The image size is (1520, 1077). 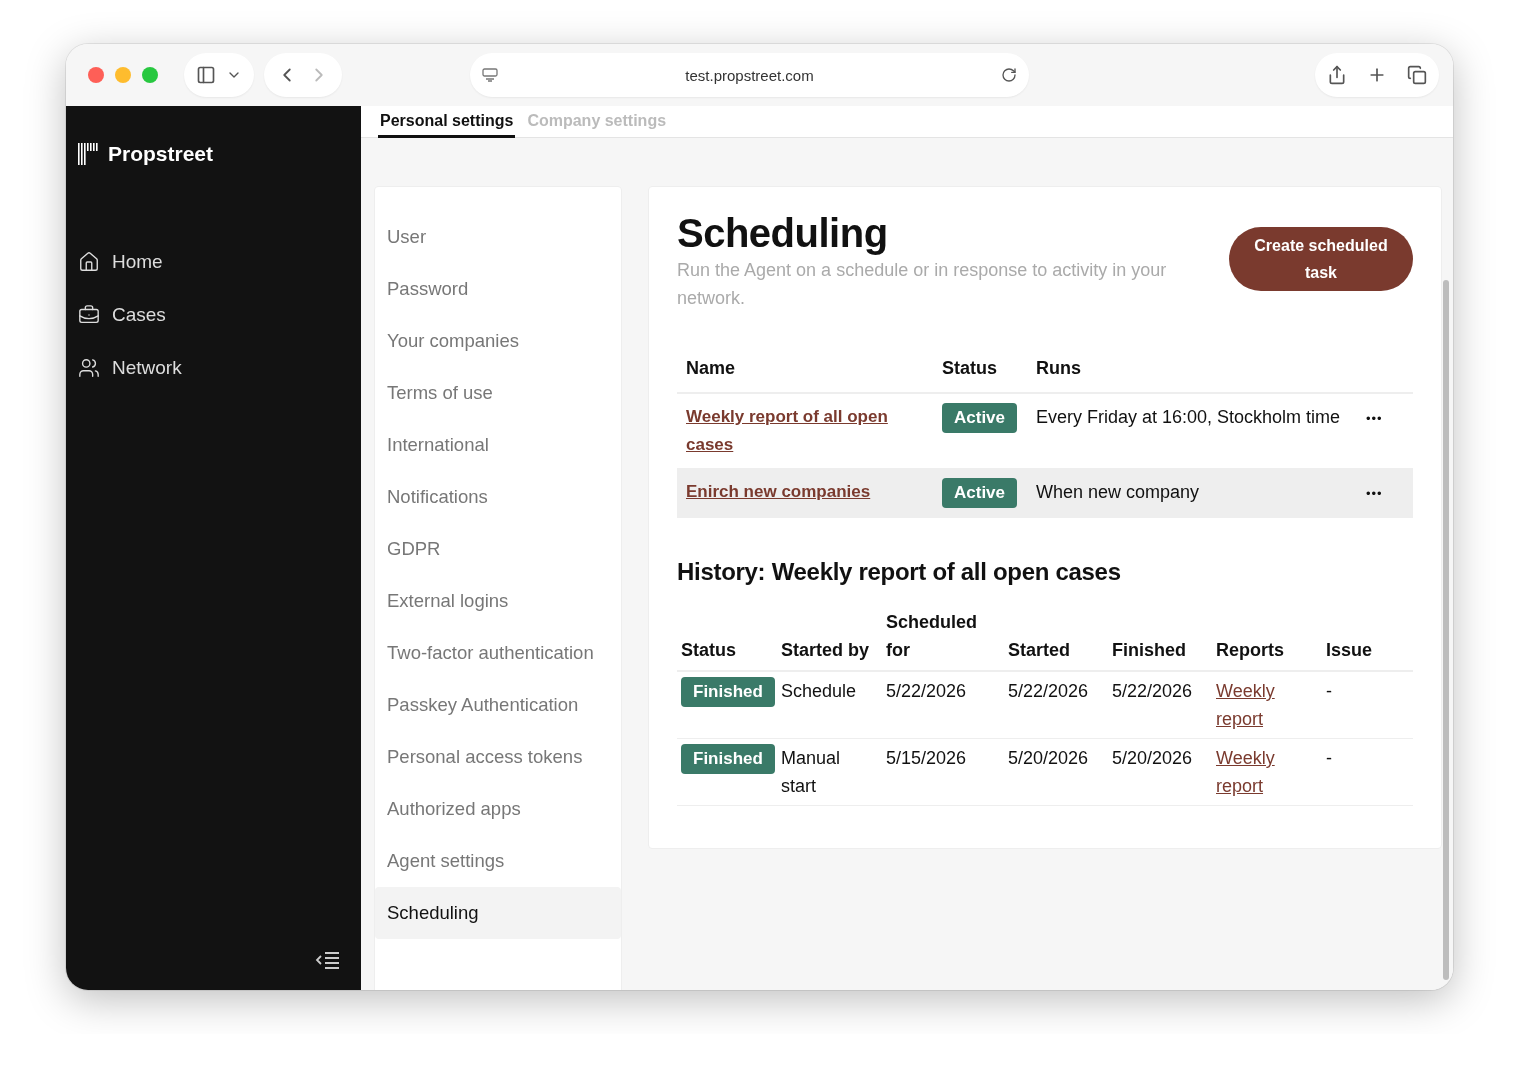 What do you see at coordinates (498, 913) in the screenshot?
I see `menu-item: Scheduling` at bounding box center [498, 913].